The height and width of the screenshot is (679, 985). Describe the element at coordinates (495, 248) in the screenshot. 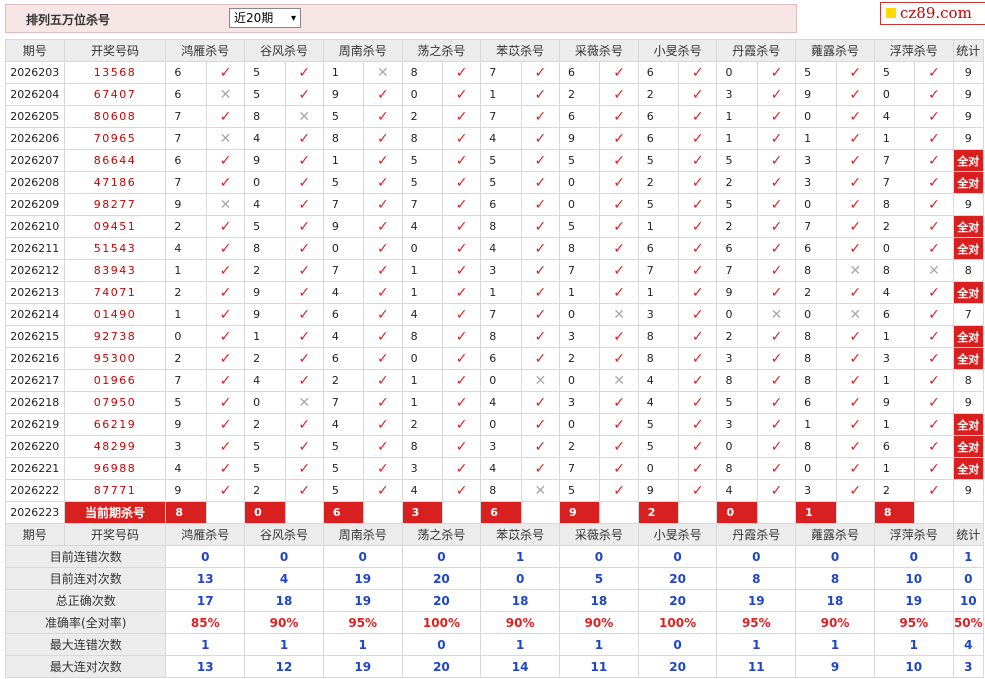

I see `table-row: 2026211 51543 4 ✓ 8 ✓ 0 ✓ 0 ✓ 4 ✓ 8 ✓ 6 ✓ 6 ✓ 6 ✓ 0 ✓ 全对` at that location.